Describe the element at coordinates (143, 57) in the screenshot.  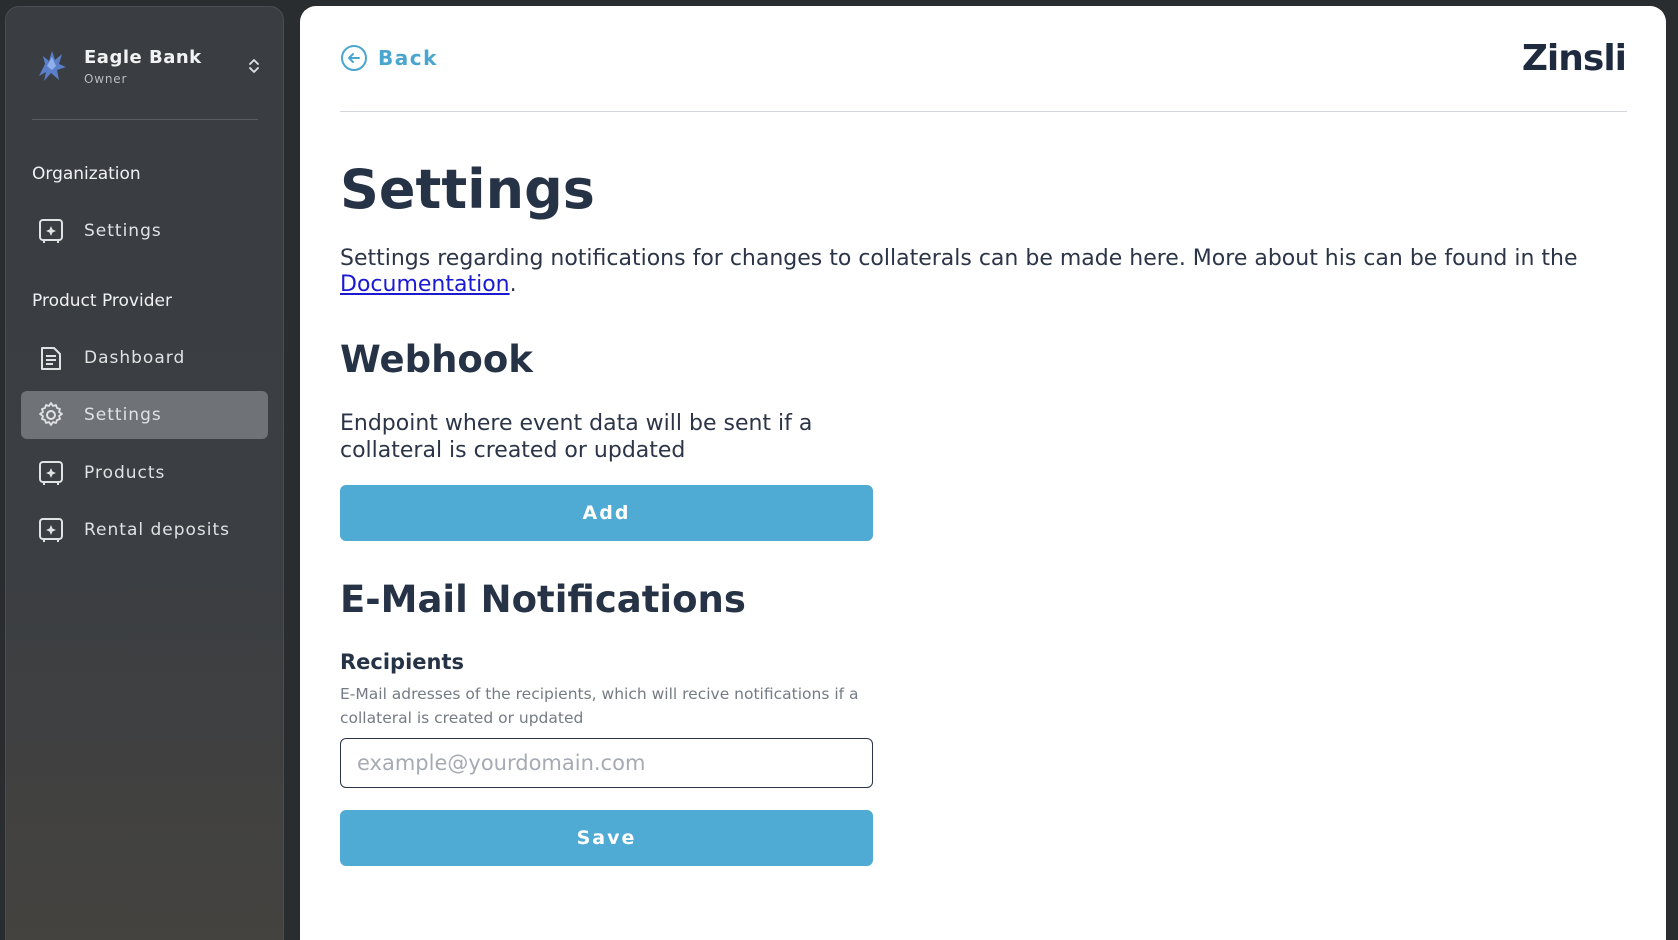
I see `org-name: Eagle Bank` at that location.